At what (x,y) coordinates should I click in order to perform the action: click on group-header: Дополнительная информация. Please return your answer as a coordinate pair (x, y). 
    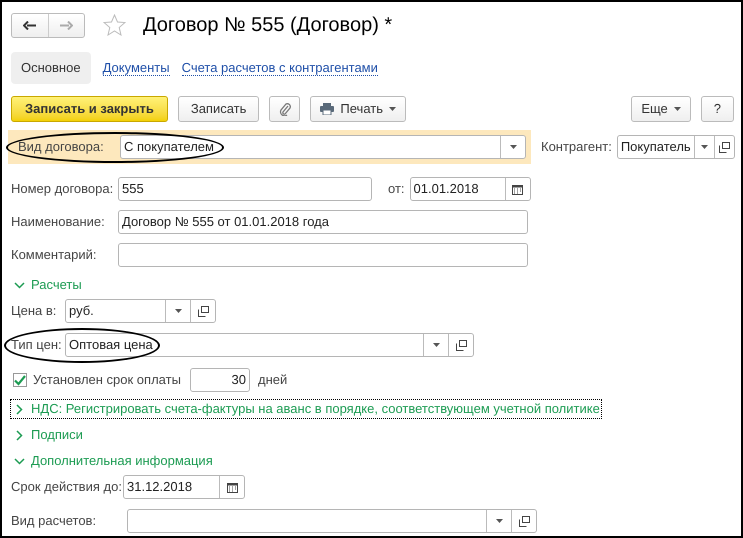
    Looking at the image, I should click on (112, 461).